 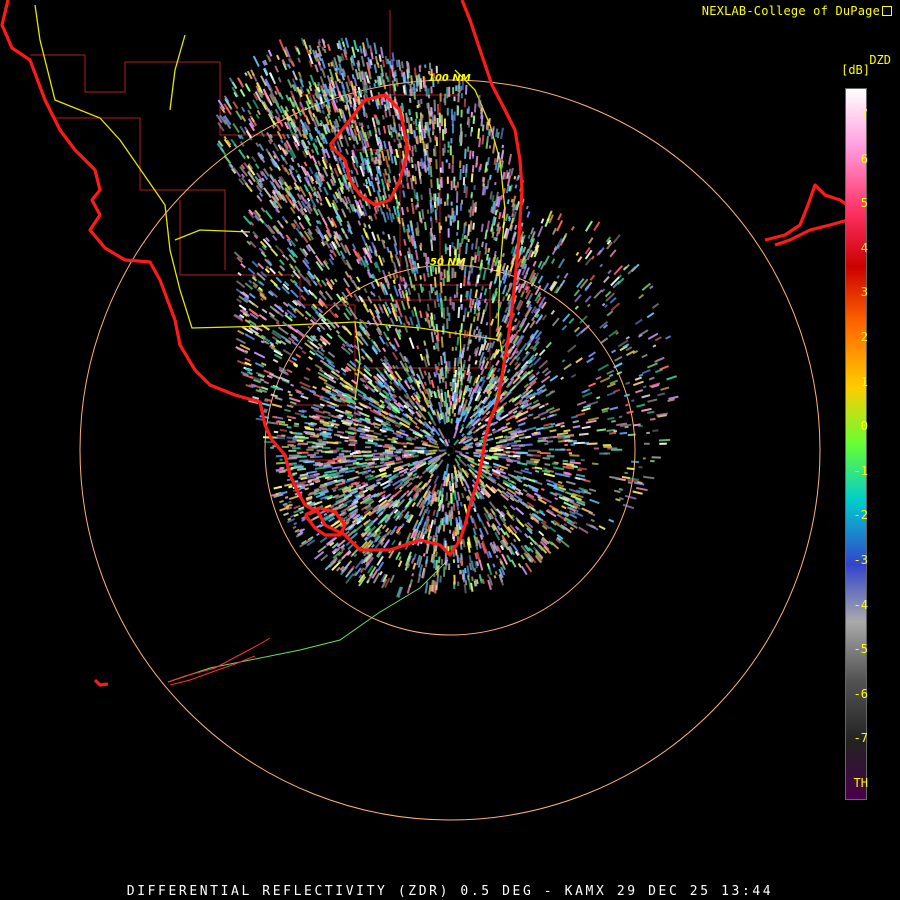 What do you see at coordinates (448, 262) in the screenshot?
I see `range-ring-label-50: 50 NM` at bounding box center [448, 262].